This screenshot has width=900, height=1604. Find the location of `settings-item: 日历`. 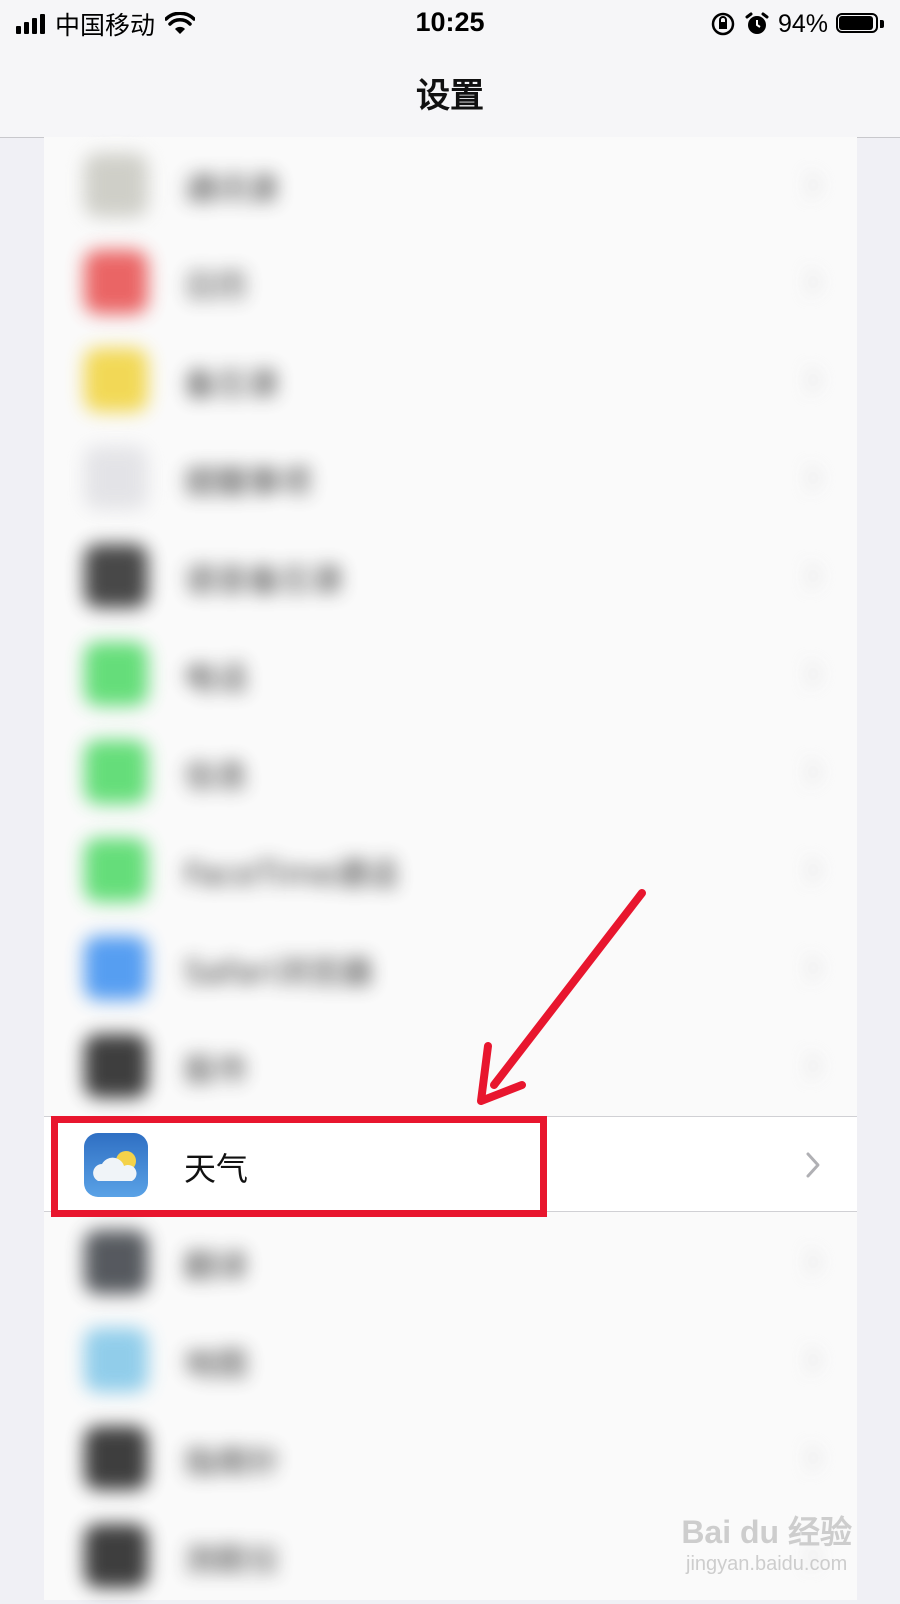

settings-item: 日历 is located at coordinates (450, 282).